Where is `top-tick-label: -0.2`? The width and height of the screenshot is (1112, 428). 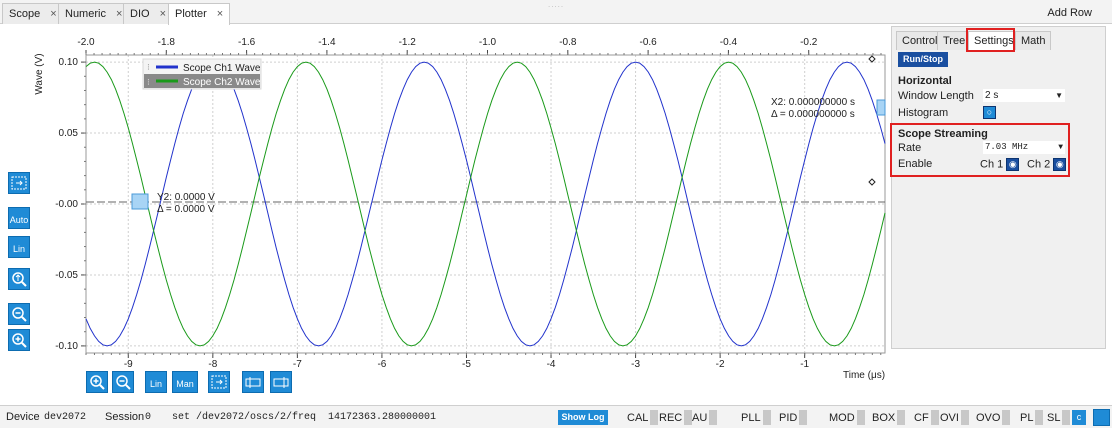
top-tick-label: -0.2 is located at coordinates (809, 42).